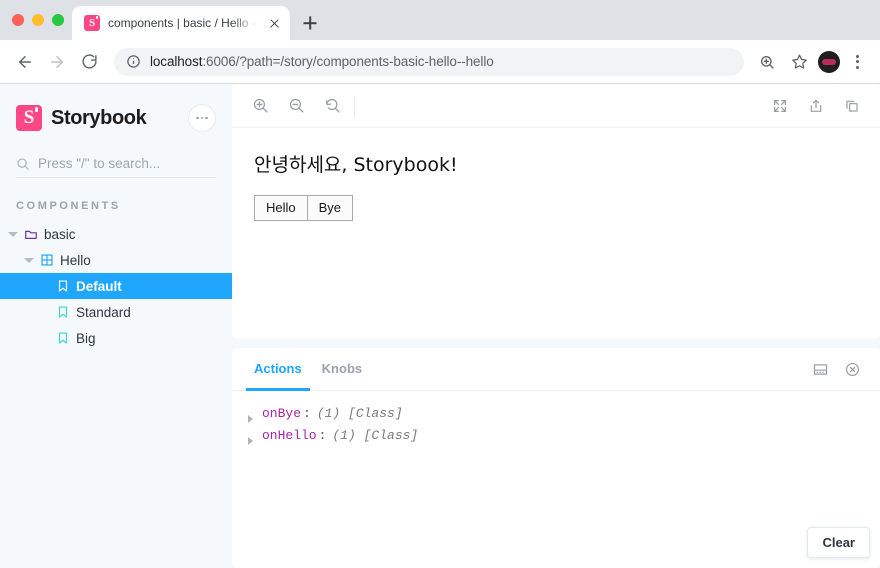 The image size is (880, 568). What do you see at coordinates (58, 20) in the screenshot?
I see `maximize-window-button` at bounding box center [58, 20].